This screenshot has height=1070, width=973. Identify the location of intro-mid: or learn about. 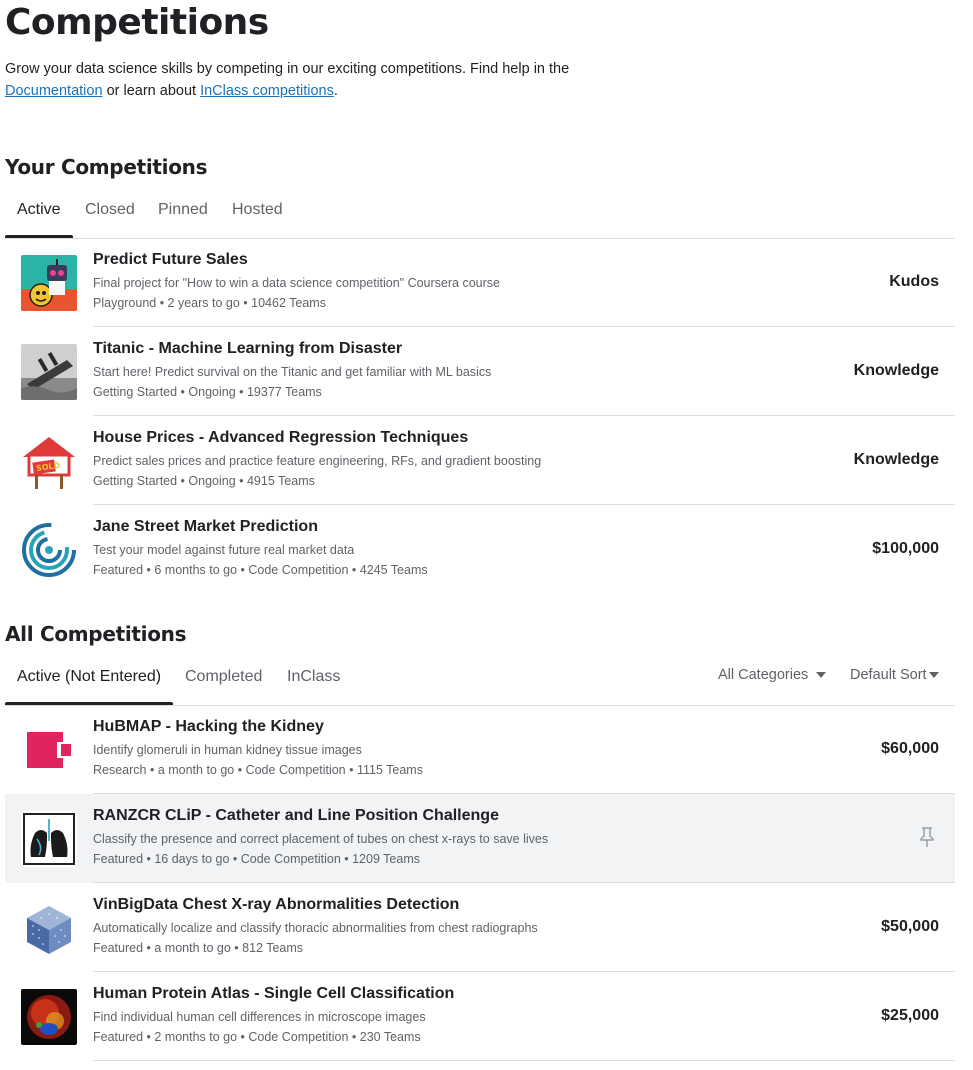
(151, 91).